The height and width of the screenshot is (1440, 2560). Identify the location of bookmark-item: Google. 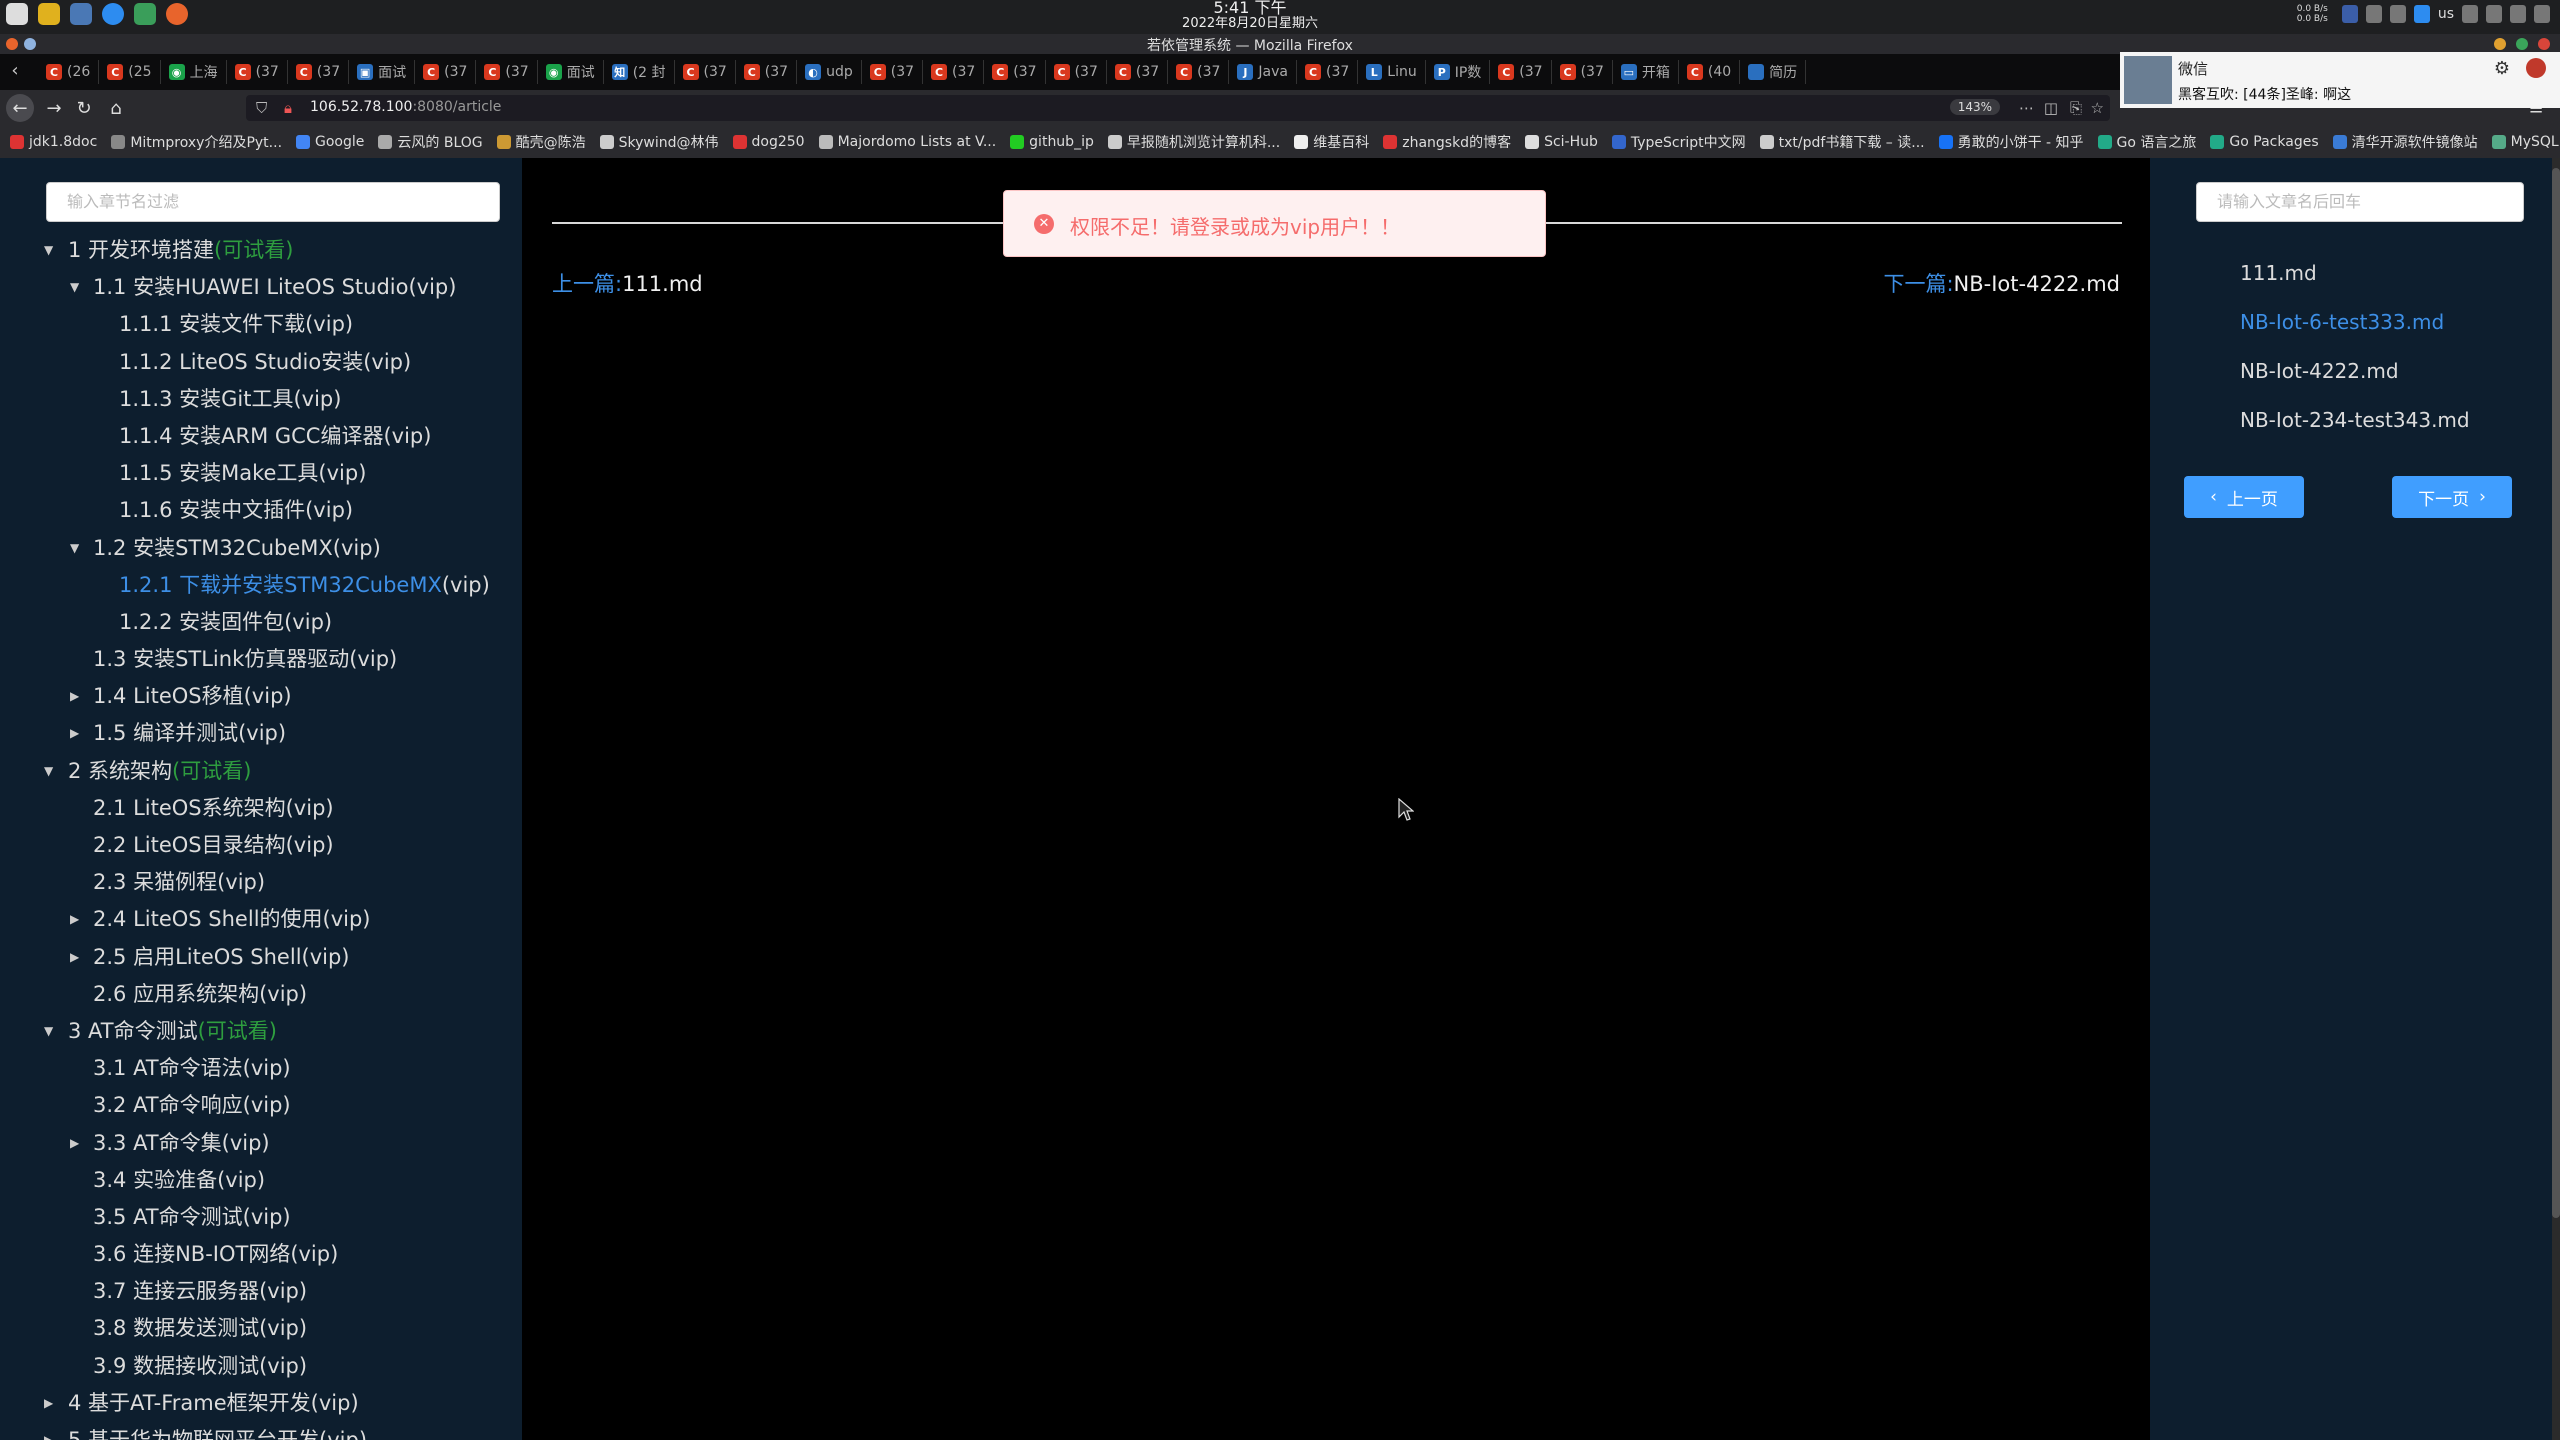
(330, 142).